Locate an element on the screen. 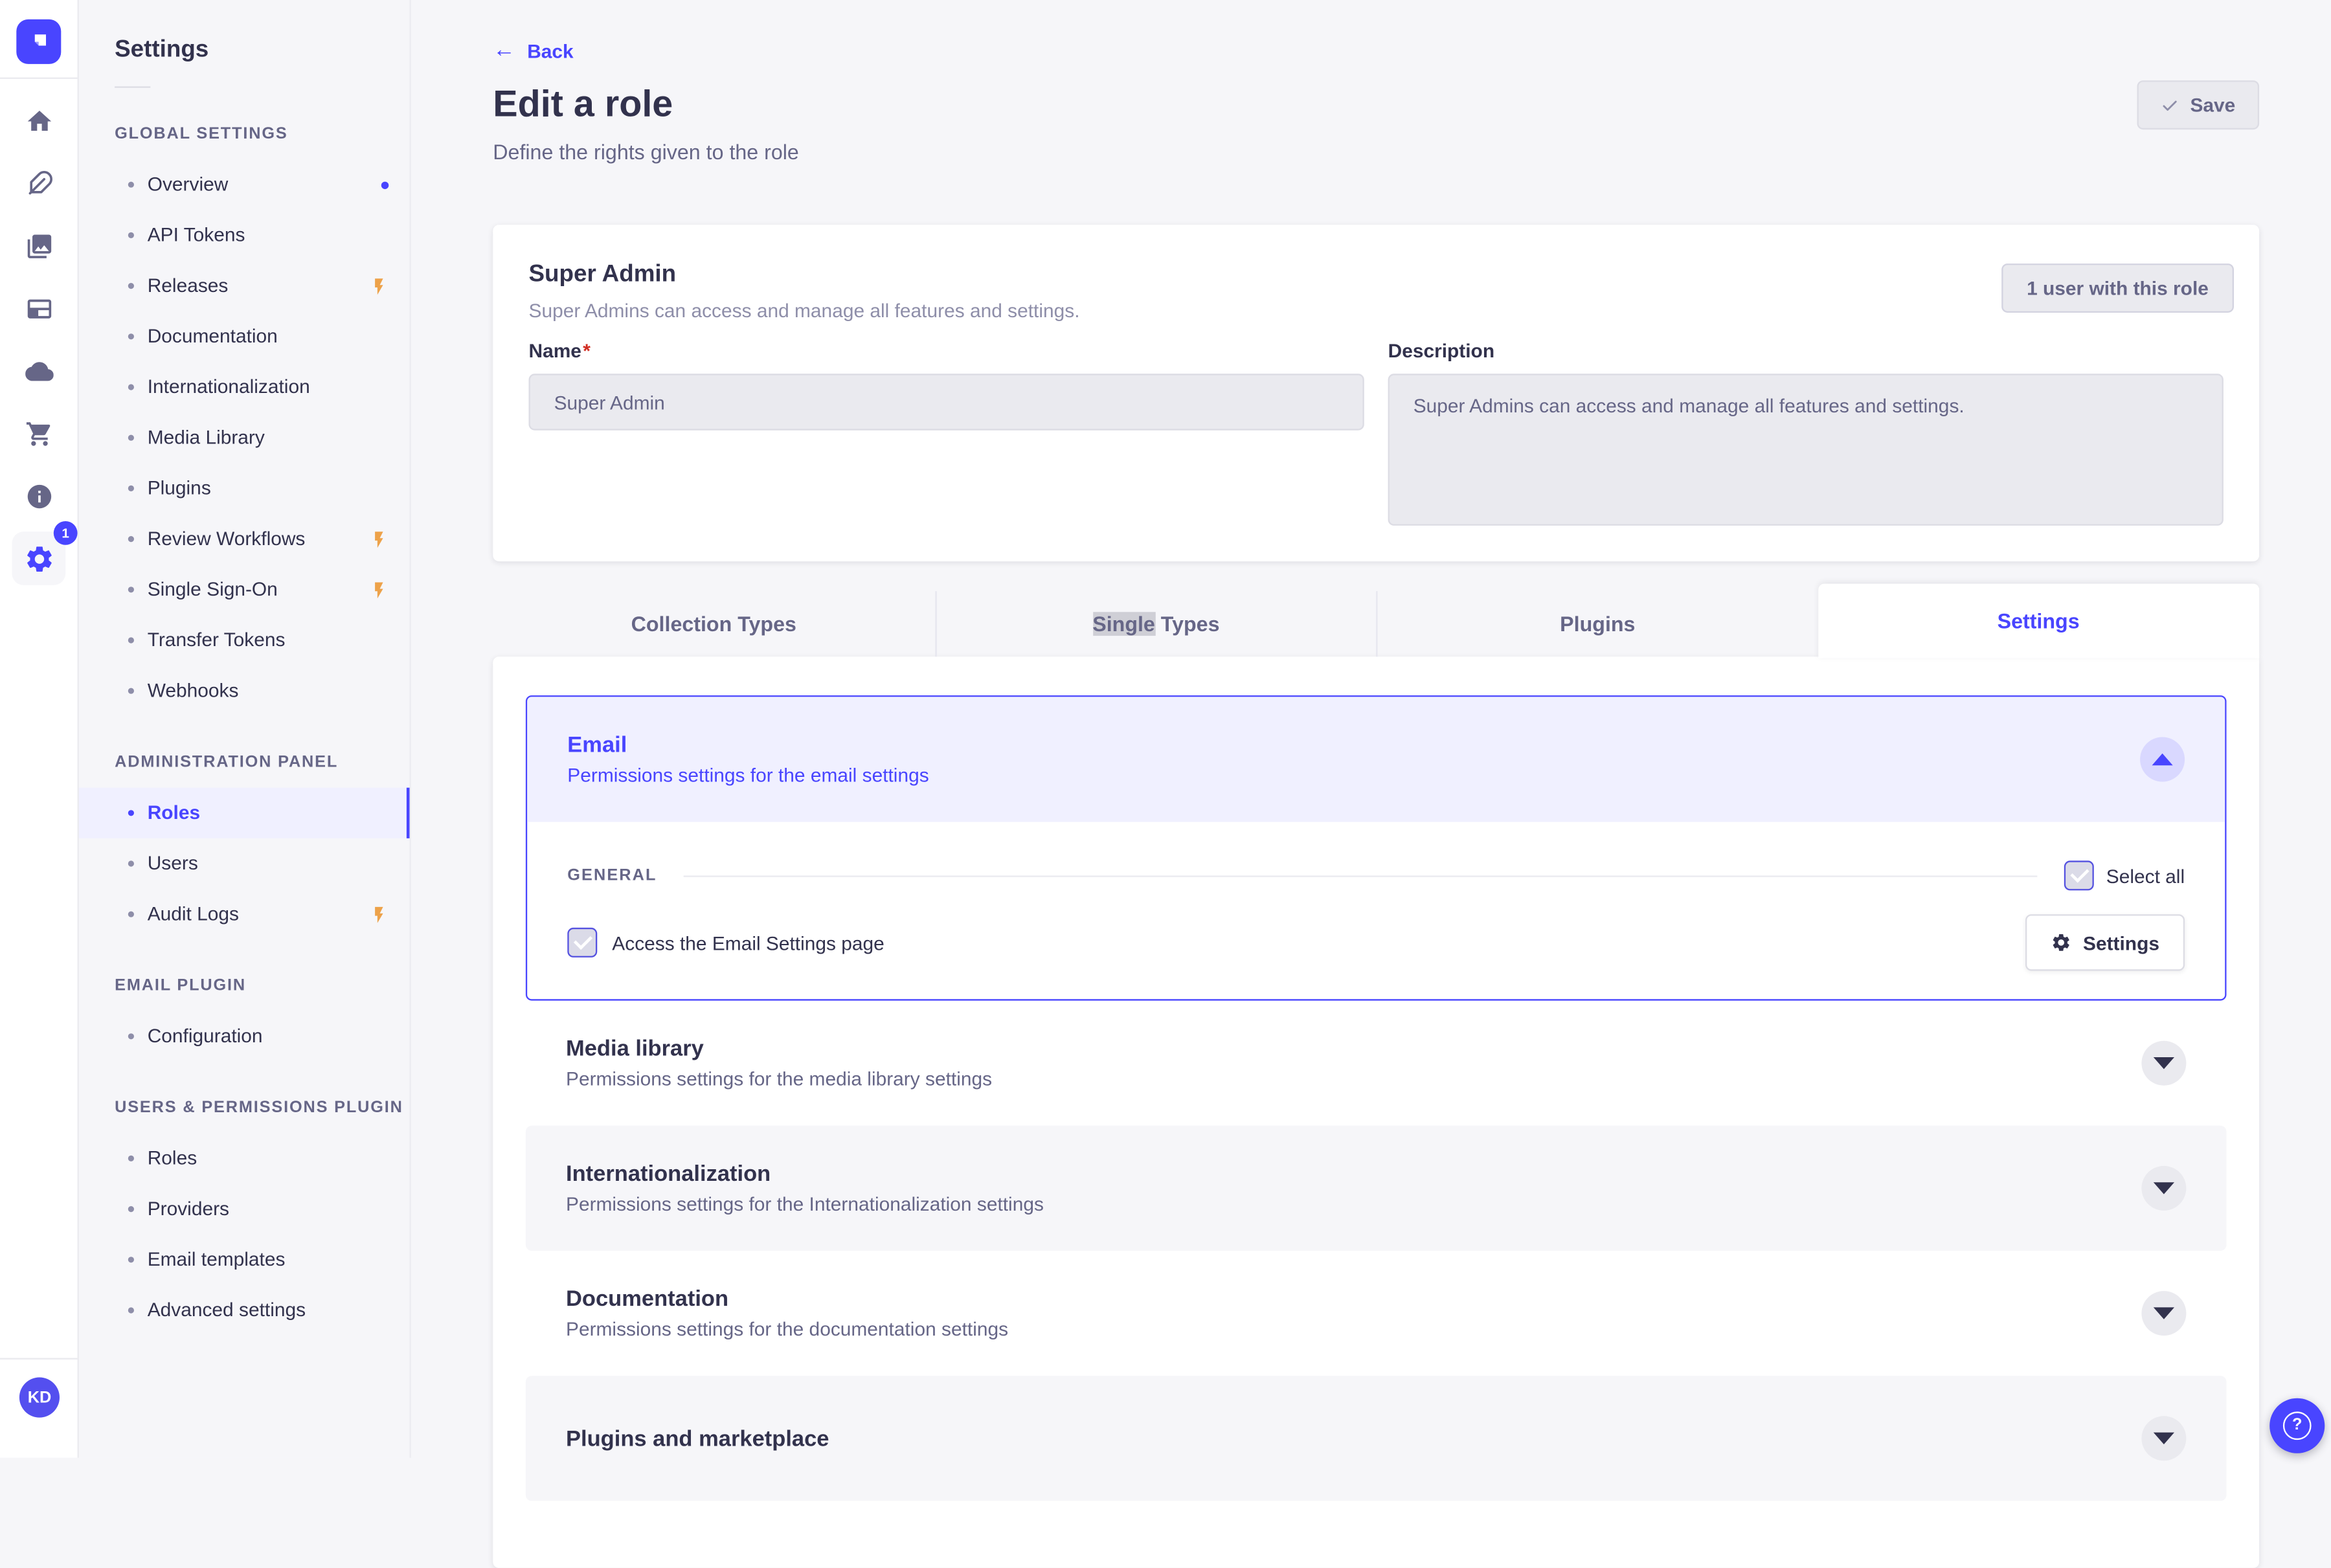  tab-single-types: Single Types is located at coordinates (1155, 624).